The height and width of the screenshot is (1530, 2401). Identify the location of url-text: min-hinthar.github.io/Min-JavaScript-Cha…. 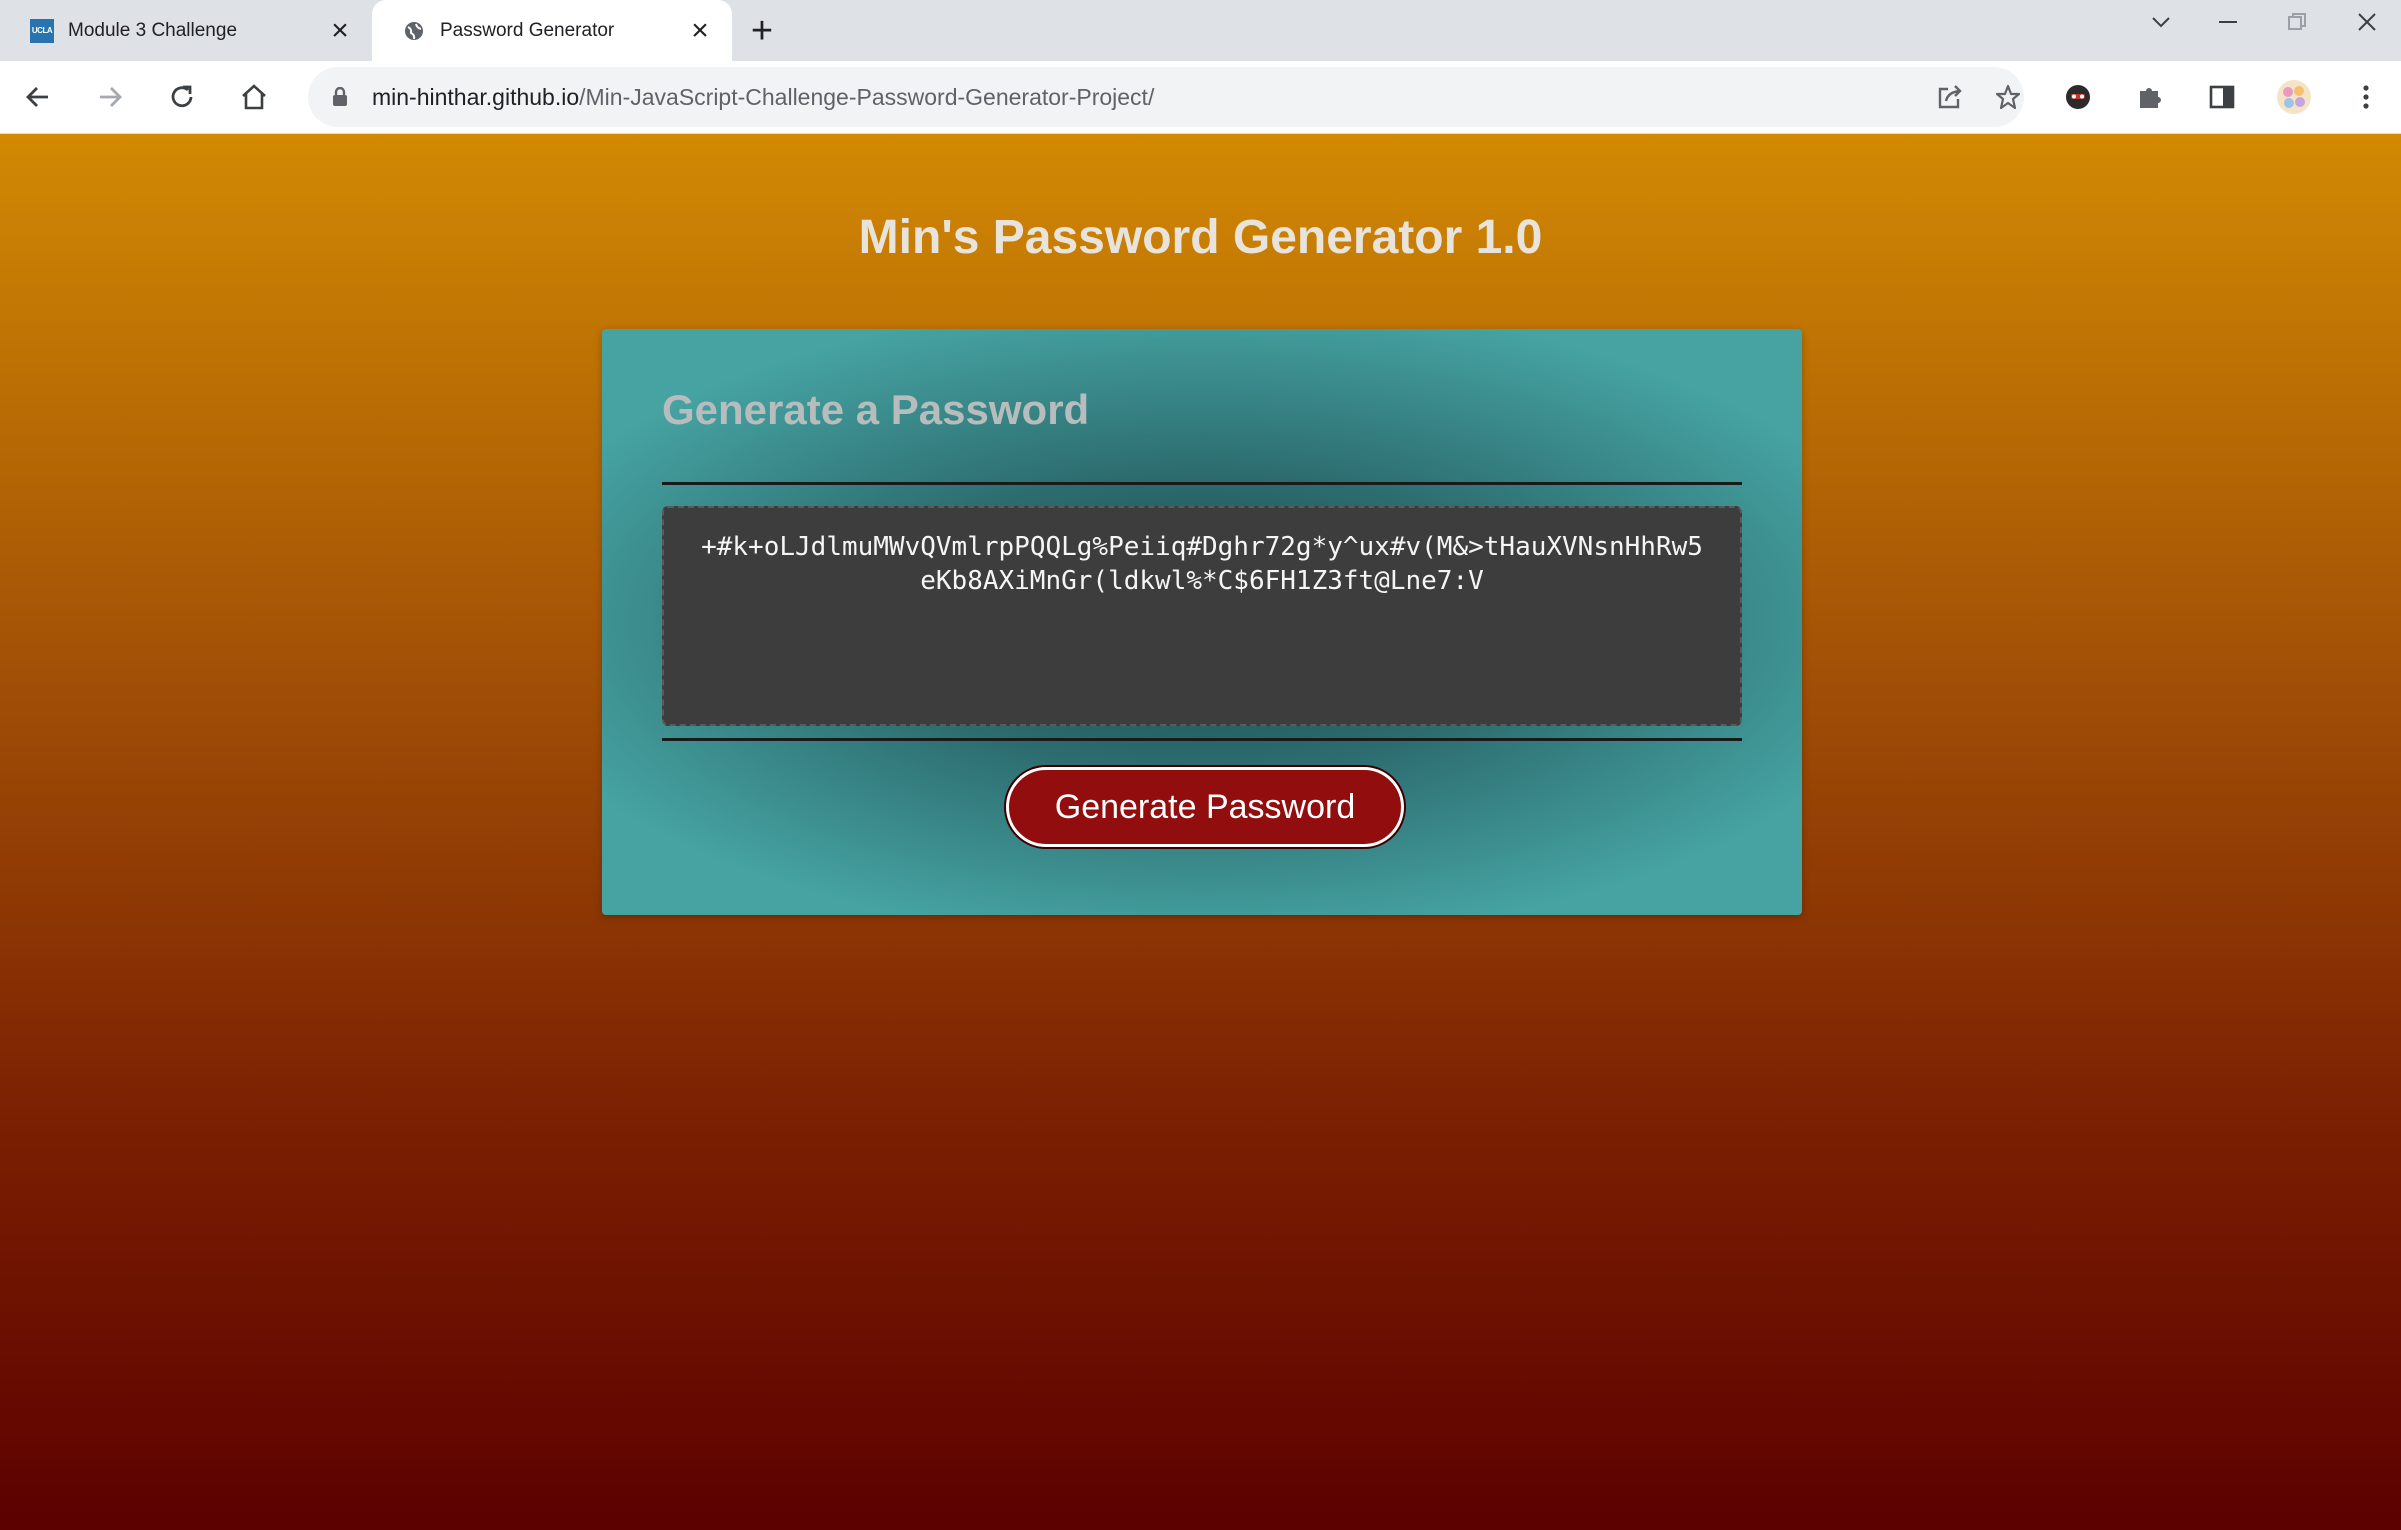
(763, 97).